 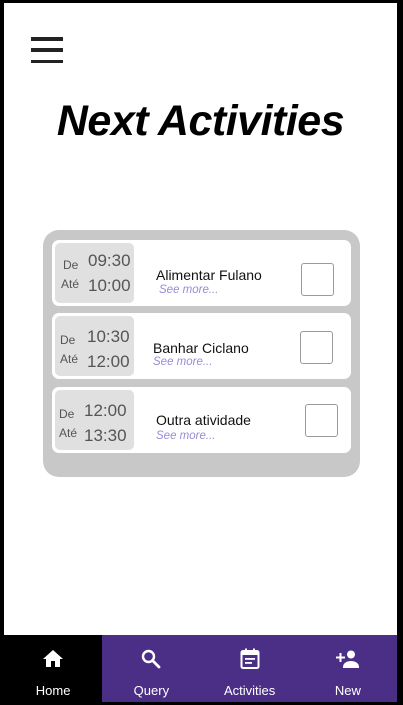 I want to click on activity-title: Outra atividade, so click(x=203, y=420).